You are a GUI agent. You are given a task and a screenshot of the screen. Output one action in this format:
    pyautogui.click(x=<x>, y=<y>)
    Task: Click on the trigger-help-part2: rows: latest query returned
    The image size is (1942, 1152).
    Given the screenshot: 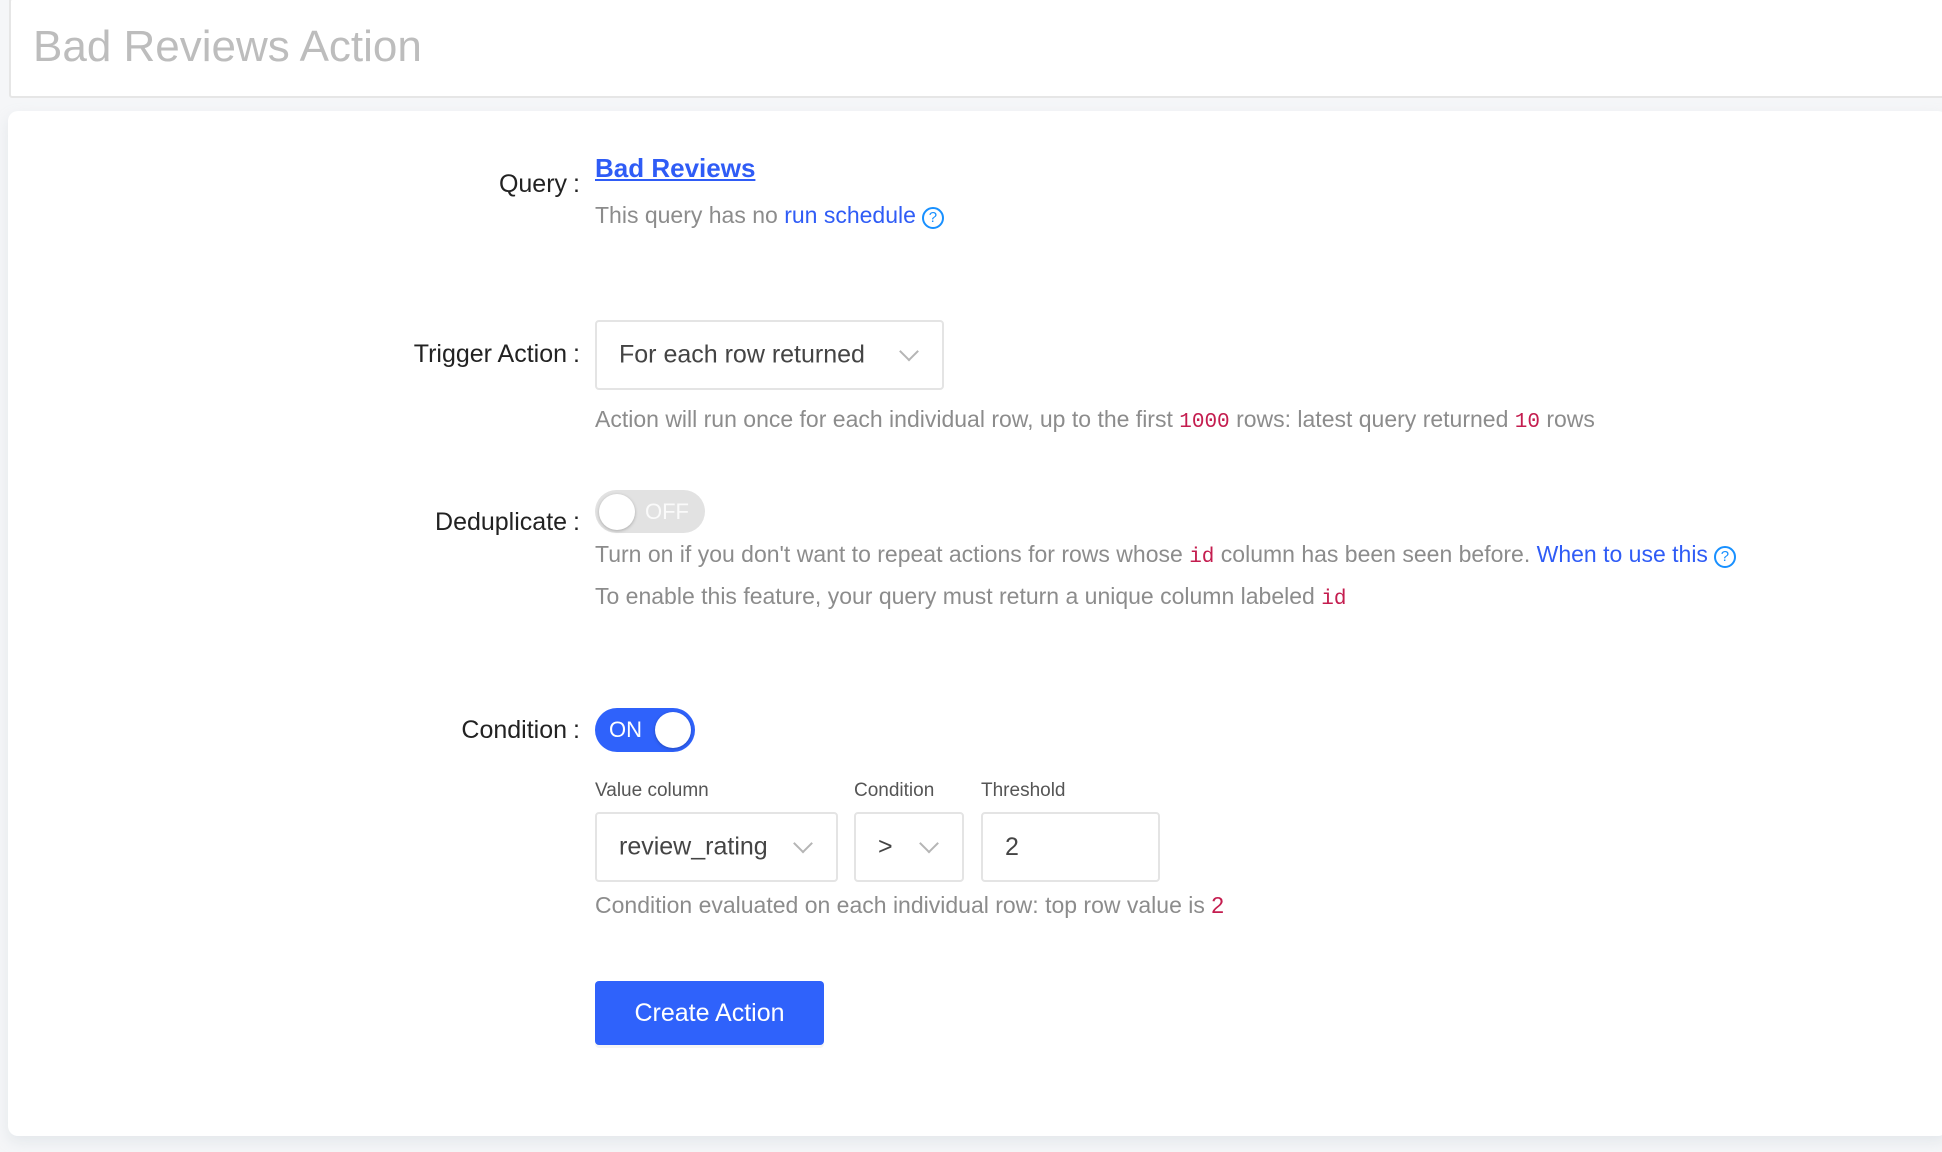 What is the action you would take?
    pyautogui.click(x=1372, y=419)
    